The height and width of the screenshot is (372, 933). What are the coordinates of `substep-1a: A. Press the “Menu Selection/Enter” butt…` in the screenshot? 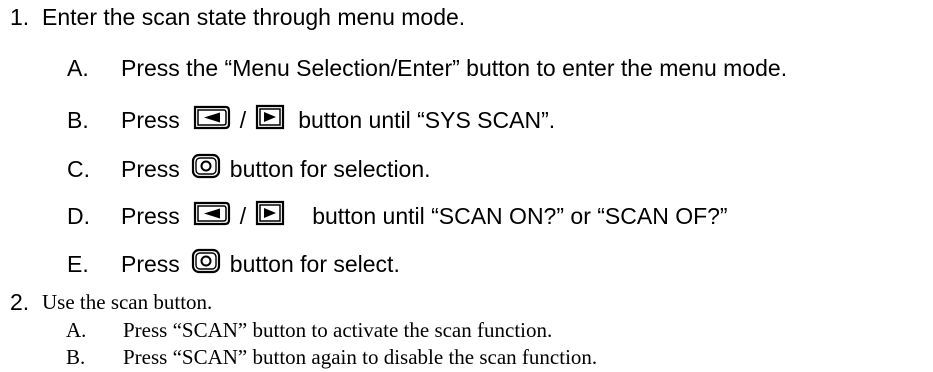 It's located at (427, 68).